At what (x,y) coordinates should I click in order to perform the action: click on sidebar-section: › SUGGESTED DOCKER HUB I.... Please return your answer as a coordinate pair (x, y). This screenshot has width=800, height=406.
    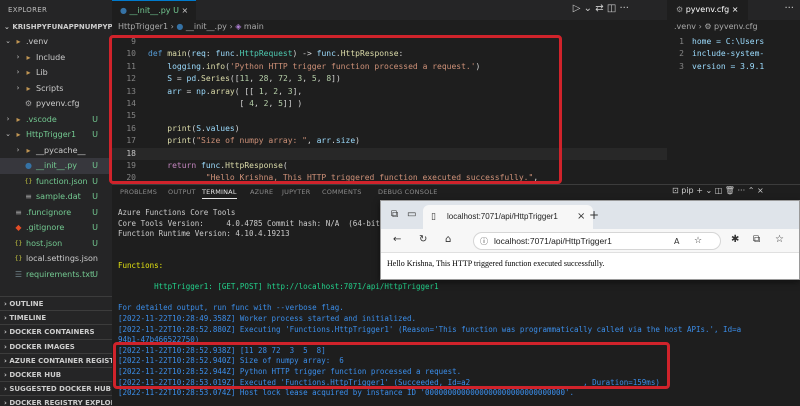
    Looking at the image, I should click on (56, 388).